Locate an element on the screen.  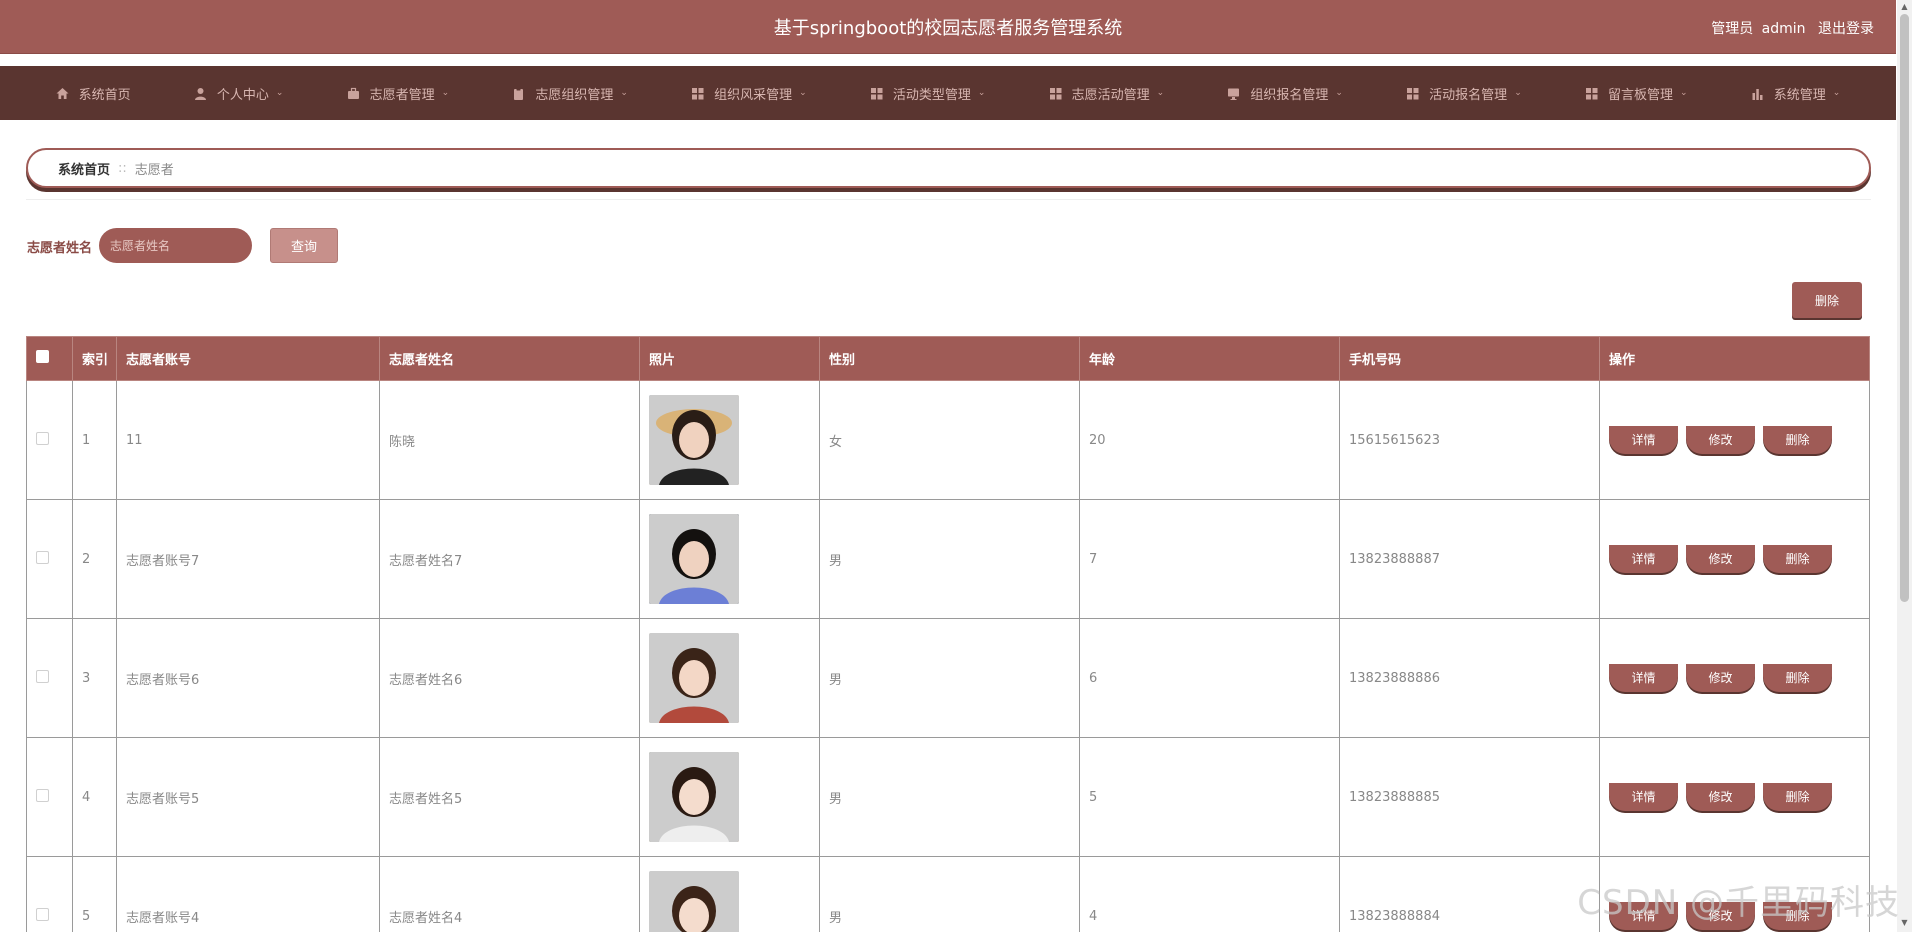
col-account: 志愿者账号 is located at coordinates (248, 358).